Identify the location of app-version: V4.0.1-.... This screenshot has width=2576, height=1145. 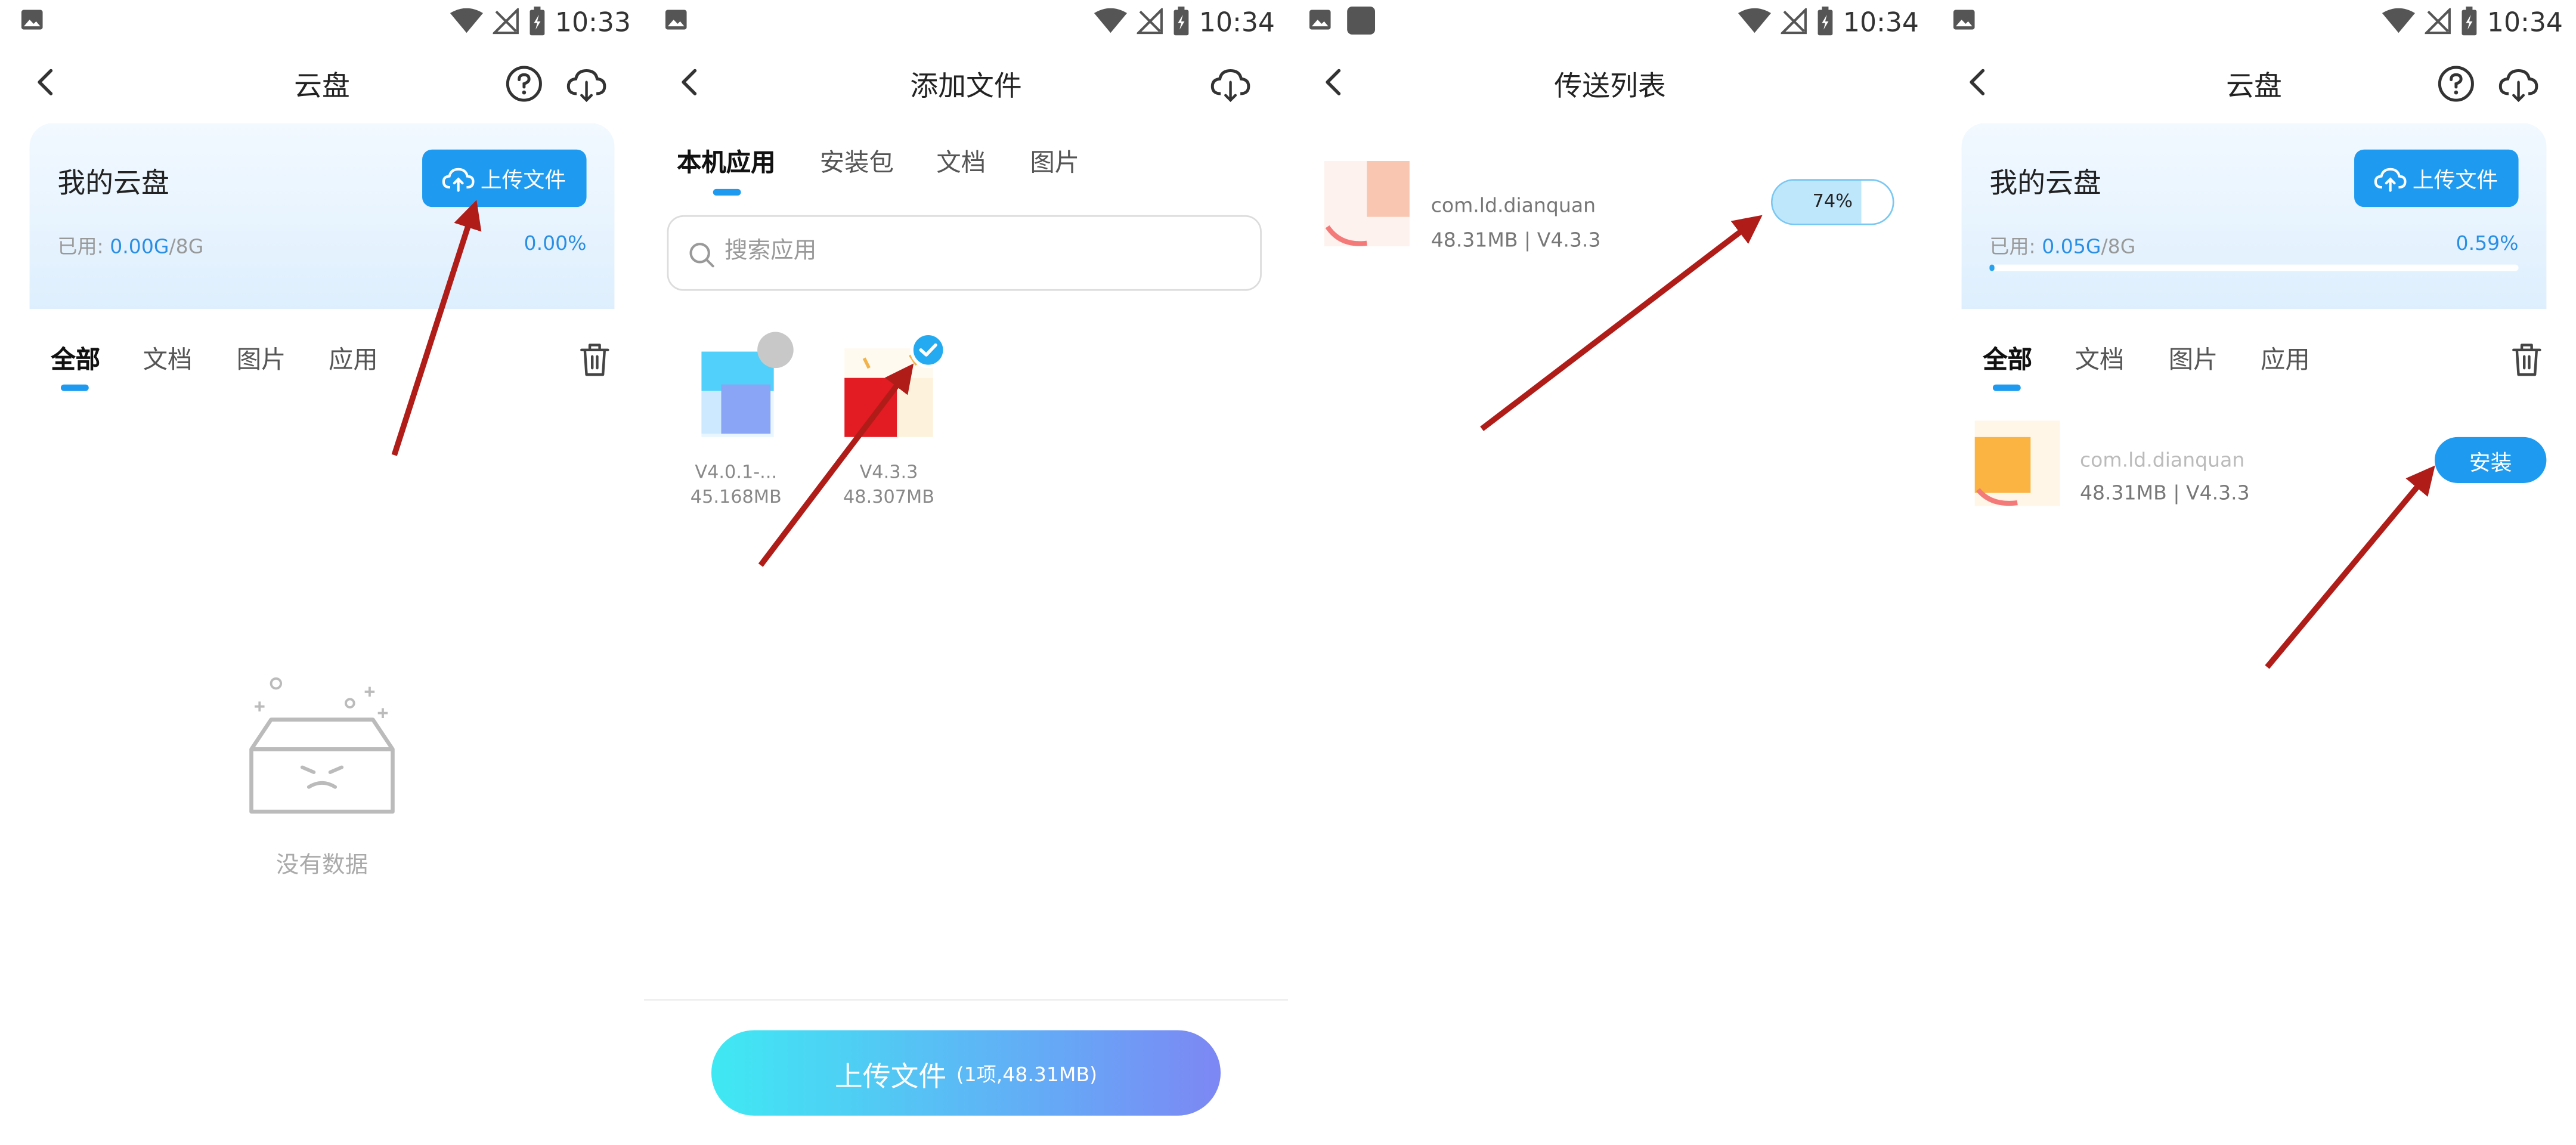
(737, 472).